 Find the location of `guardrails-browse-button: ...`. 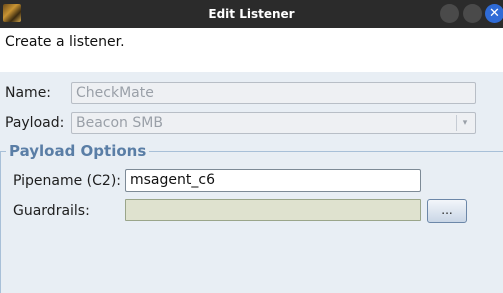

guardrails-browse-button: ... is located at coordinates (447, 211).